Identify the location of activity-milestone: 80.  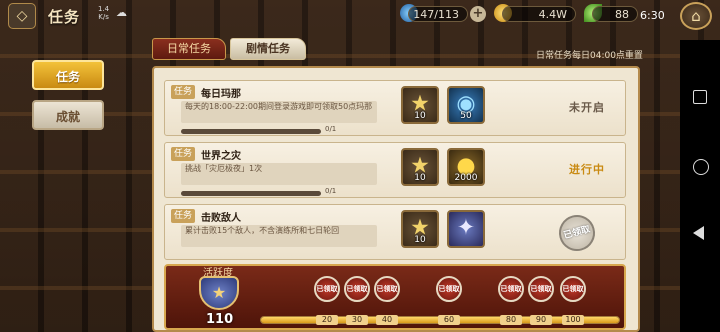
(511, 320).